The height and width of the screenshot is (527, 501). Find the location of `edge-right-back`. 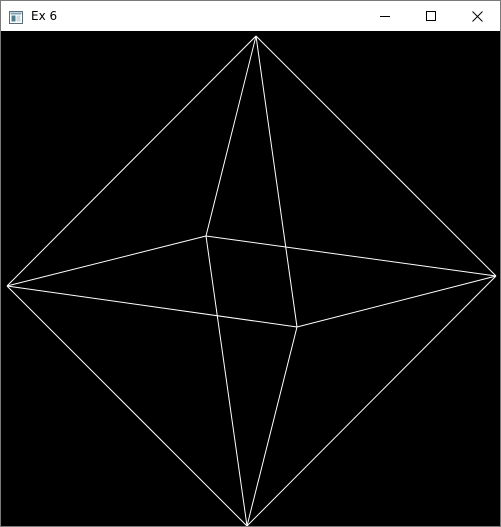

edge-right-back is located at coordinates (351, 256).